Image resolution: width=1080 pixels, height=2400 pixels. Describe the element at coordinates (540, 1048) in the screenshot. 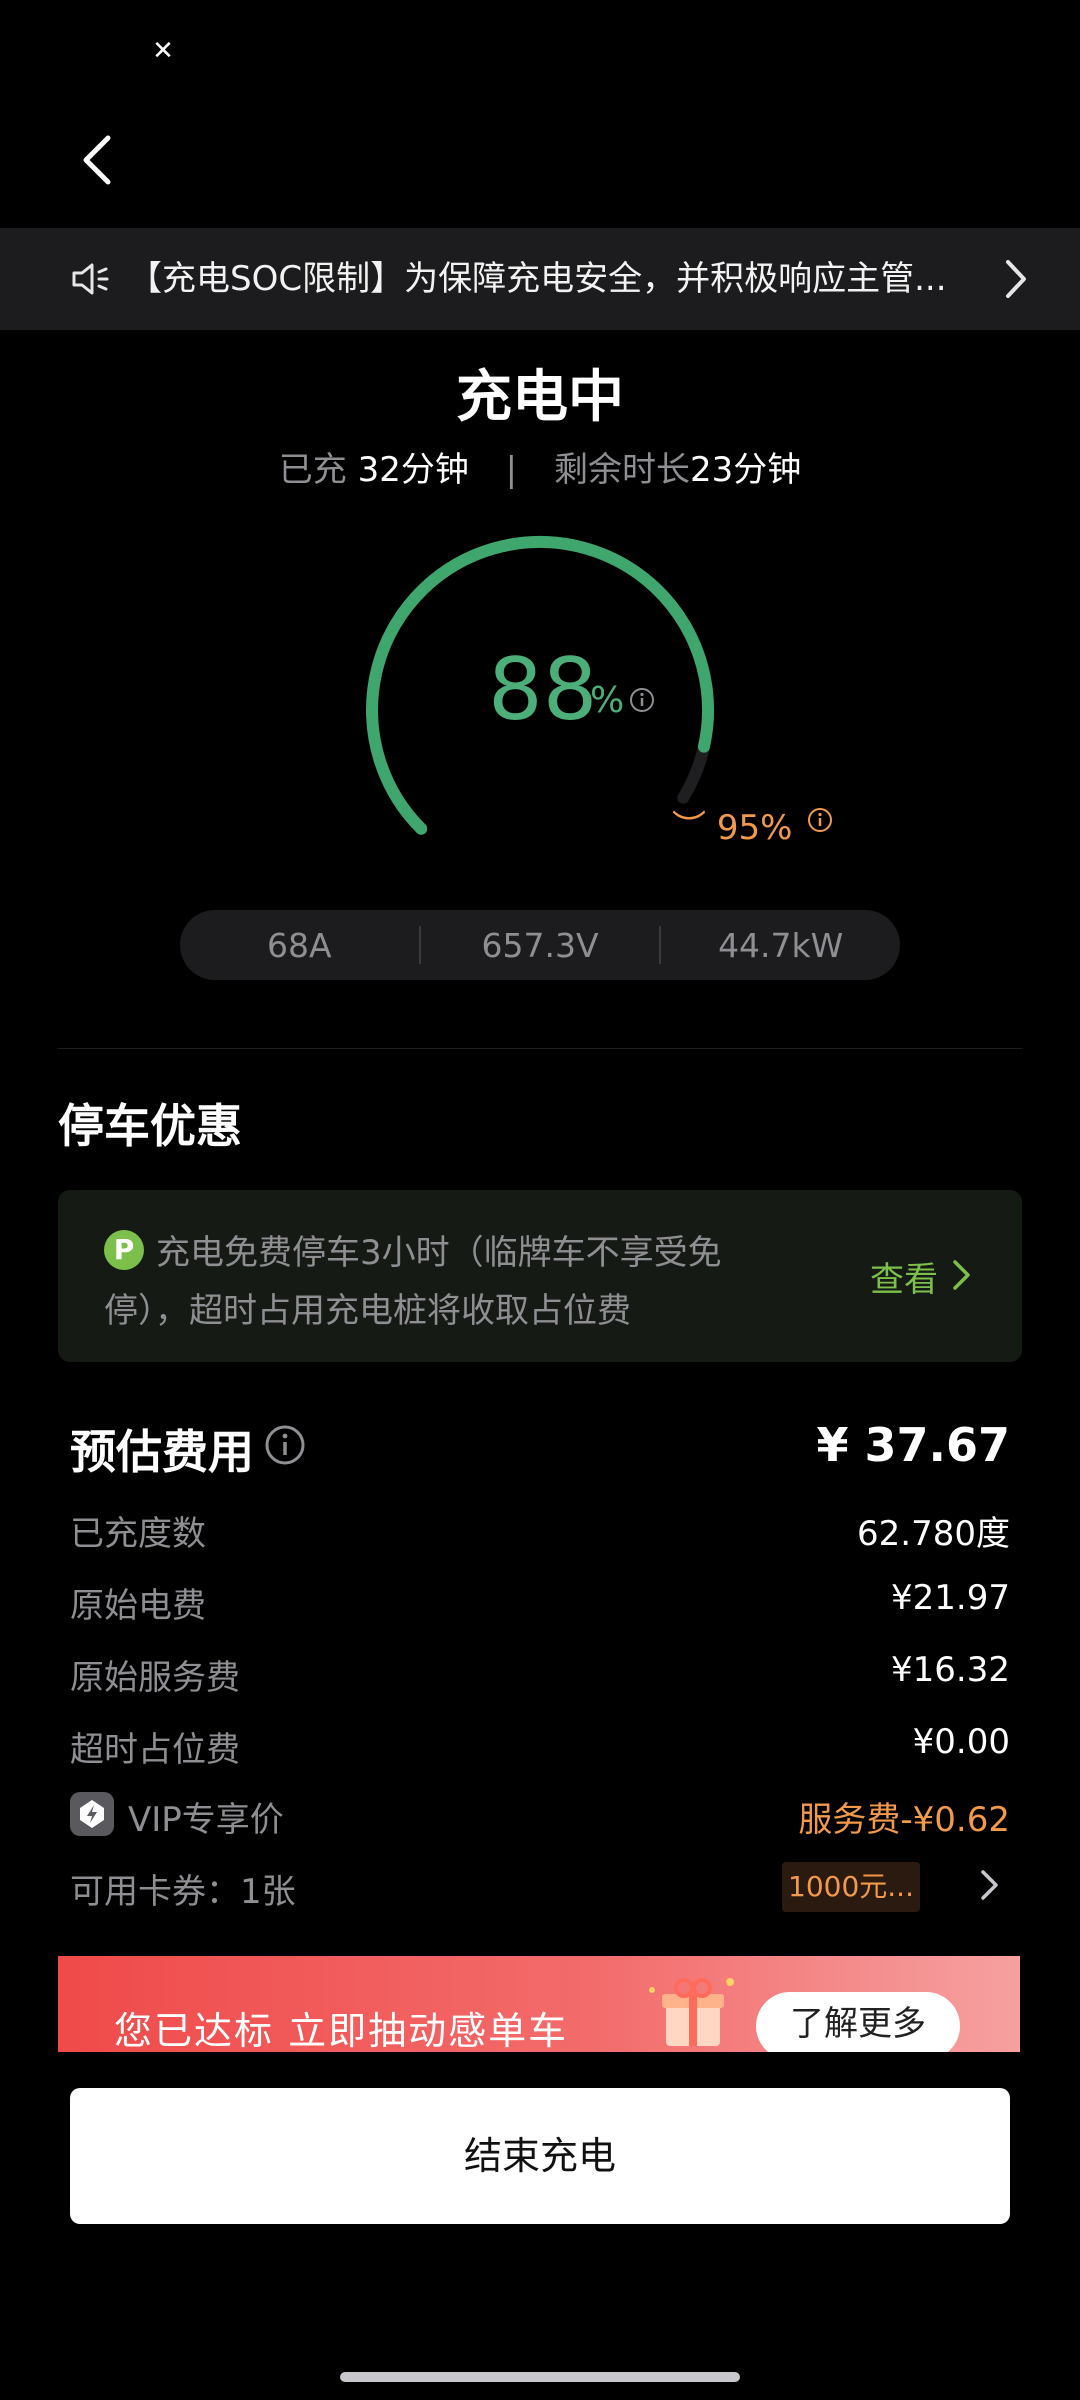

I see `divider` at that location.